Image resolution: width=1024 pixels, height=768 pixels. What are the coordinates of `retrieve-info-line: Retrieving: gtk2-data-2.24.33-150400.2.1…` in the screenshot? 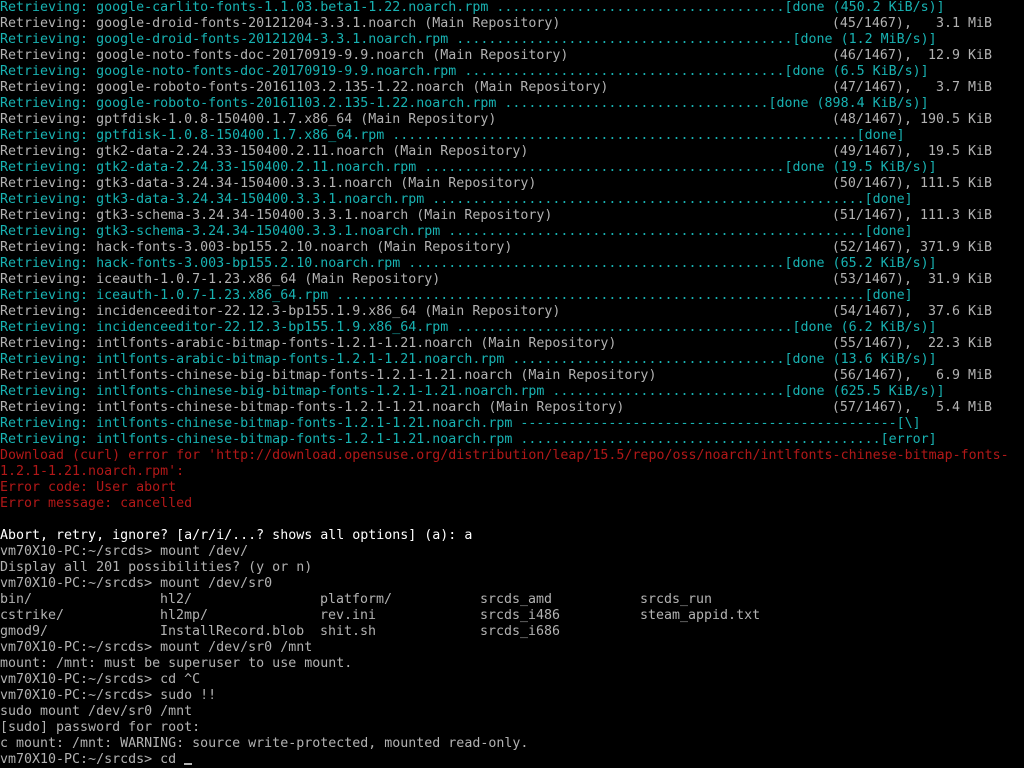 It's located at (512, 152).